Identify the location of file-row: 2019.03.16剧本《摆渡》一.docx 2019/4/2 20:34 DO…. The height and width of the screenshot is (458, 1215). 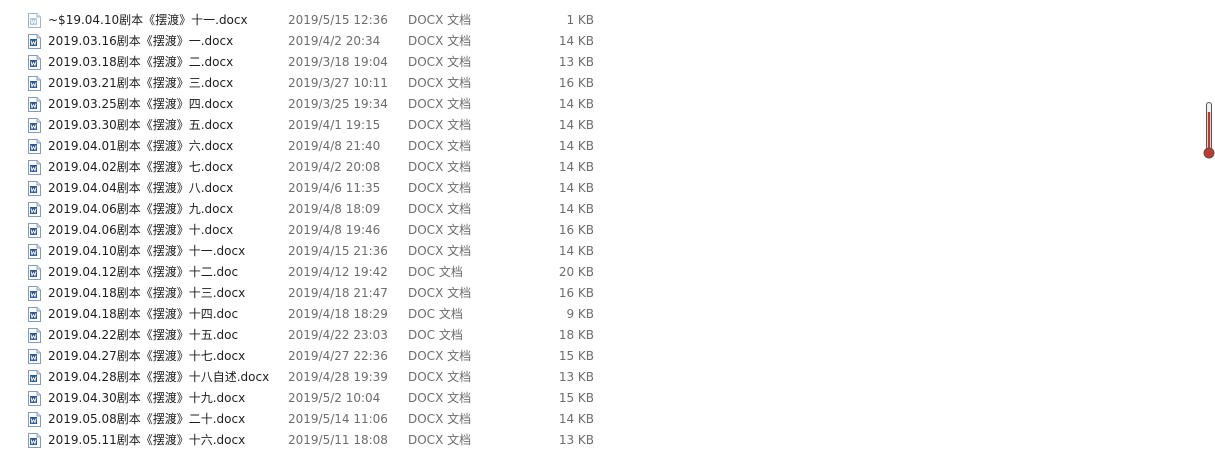
(600, 41).